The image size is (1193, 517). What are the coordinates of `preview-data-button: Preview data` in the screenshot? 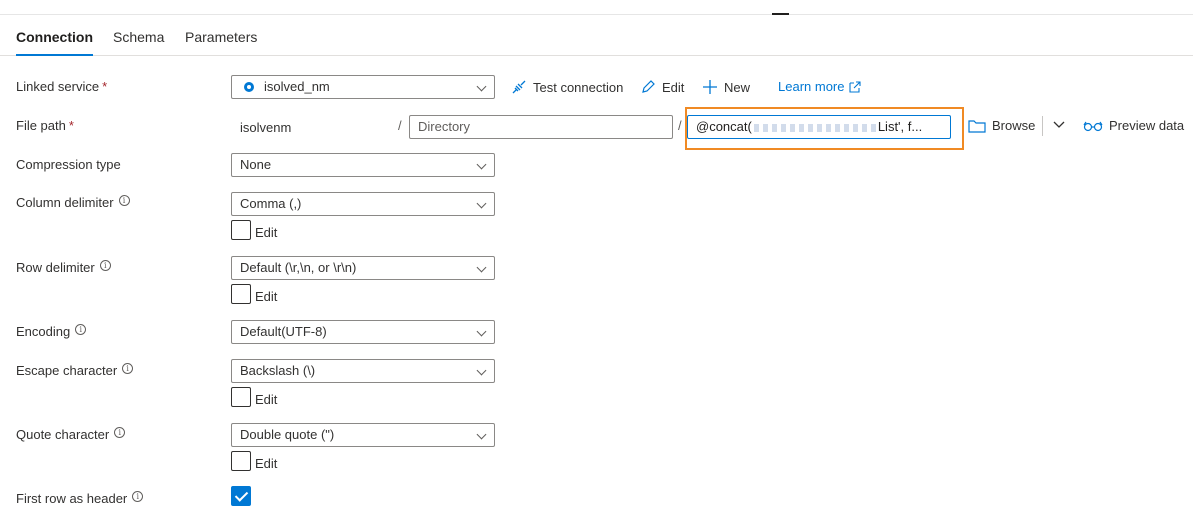 It's located at (1133, 125).